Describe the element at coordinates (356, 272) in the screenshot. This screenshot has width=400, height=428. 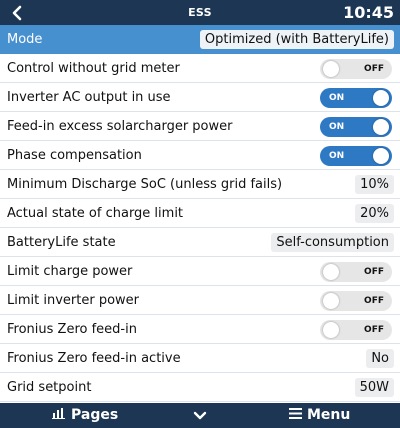
I see `limit-charge-power-toggle: OFF` at that location.